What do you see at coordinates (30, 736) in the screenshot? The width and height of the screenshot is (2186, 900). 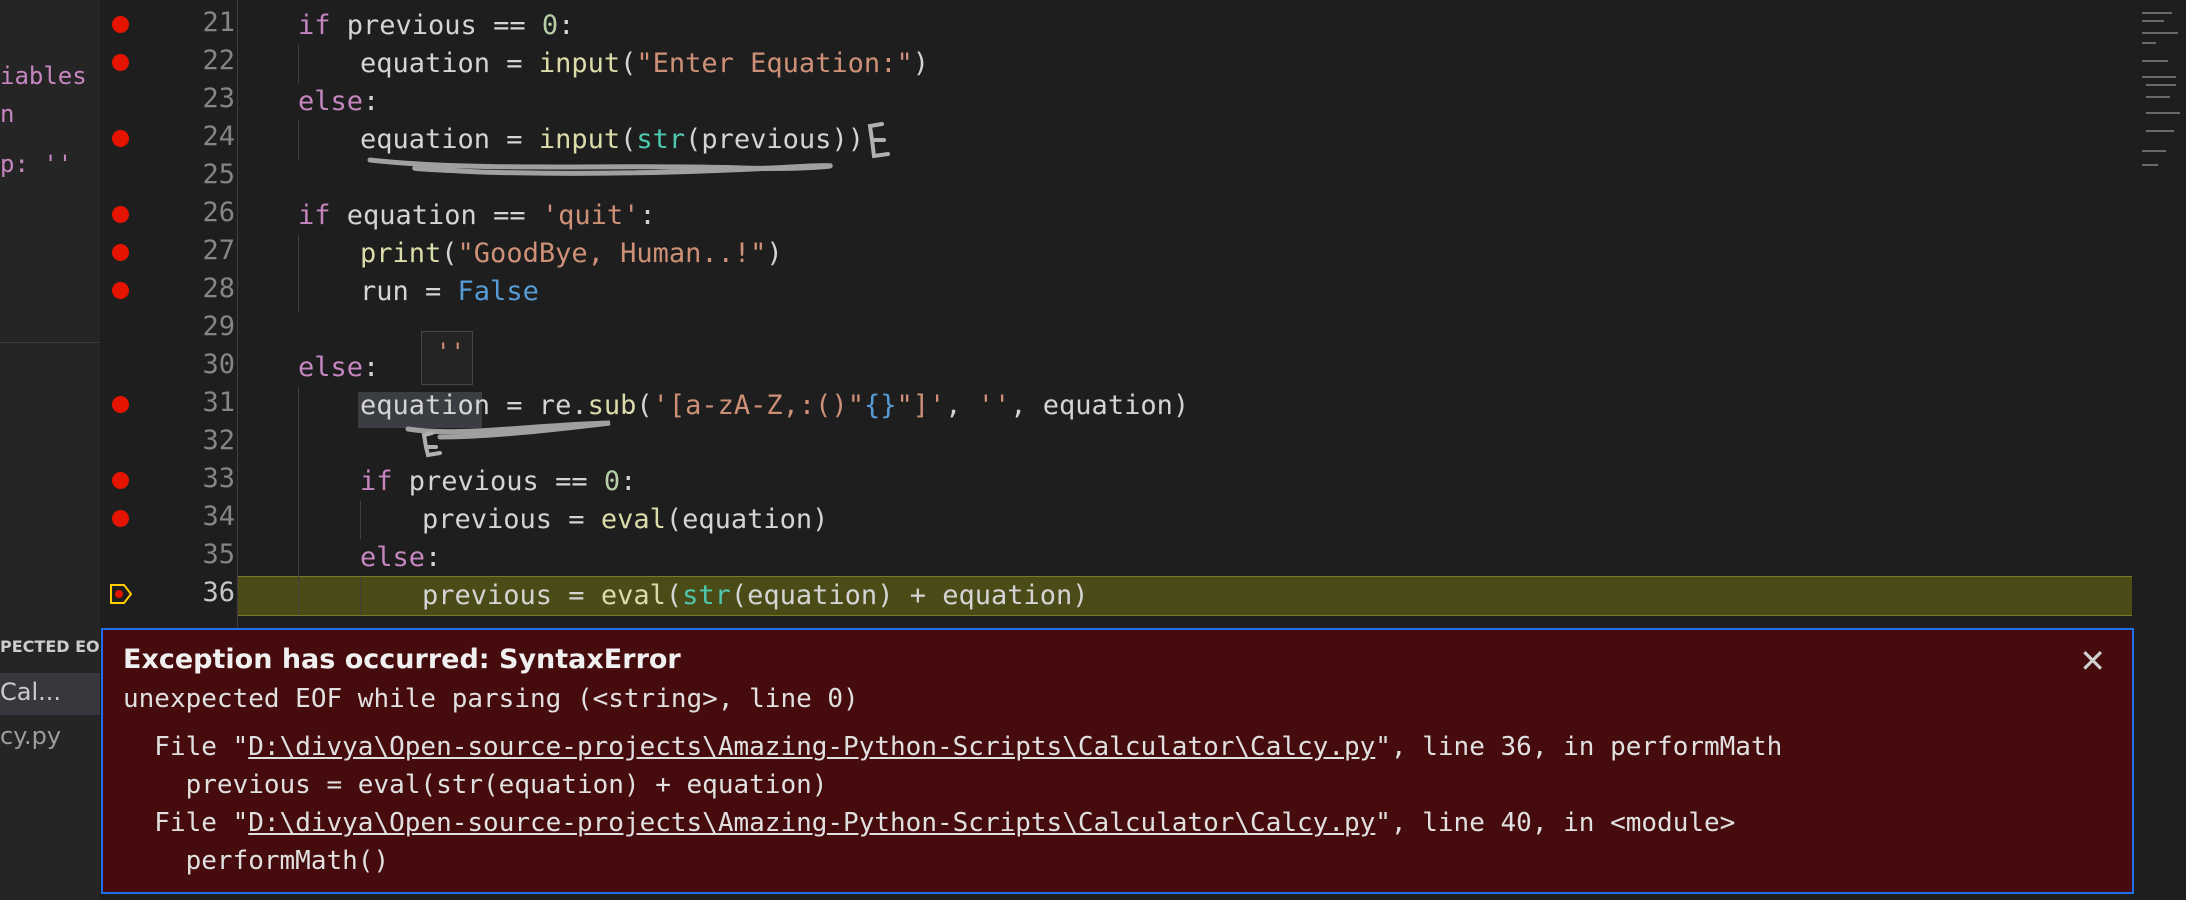 I see `callstack-file: cy.py` at bounding box center [30, 736].